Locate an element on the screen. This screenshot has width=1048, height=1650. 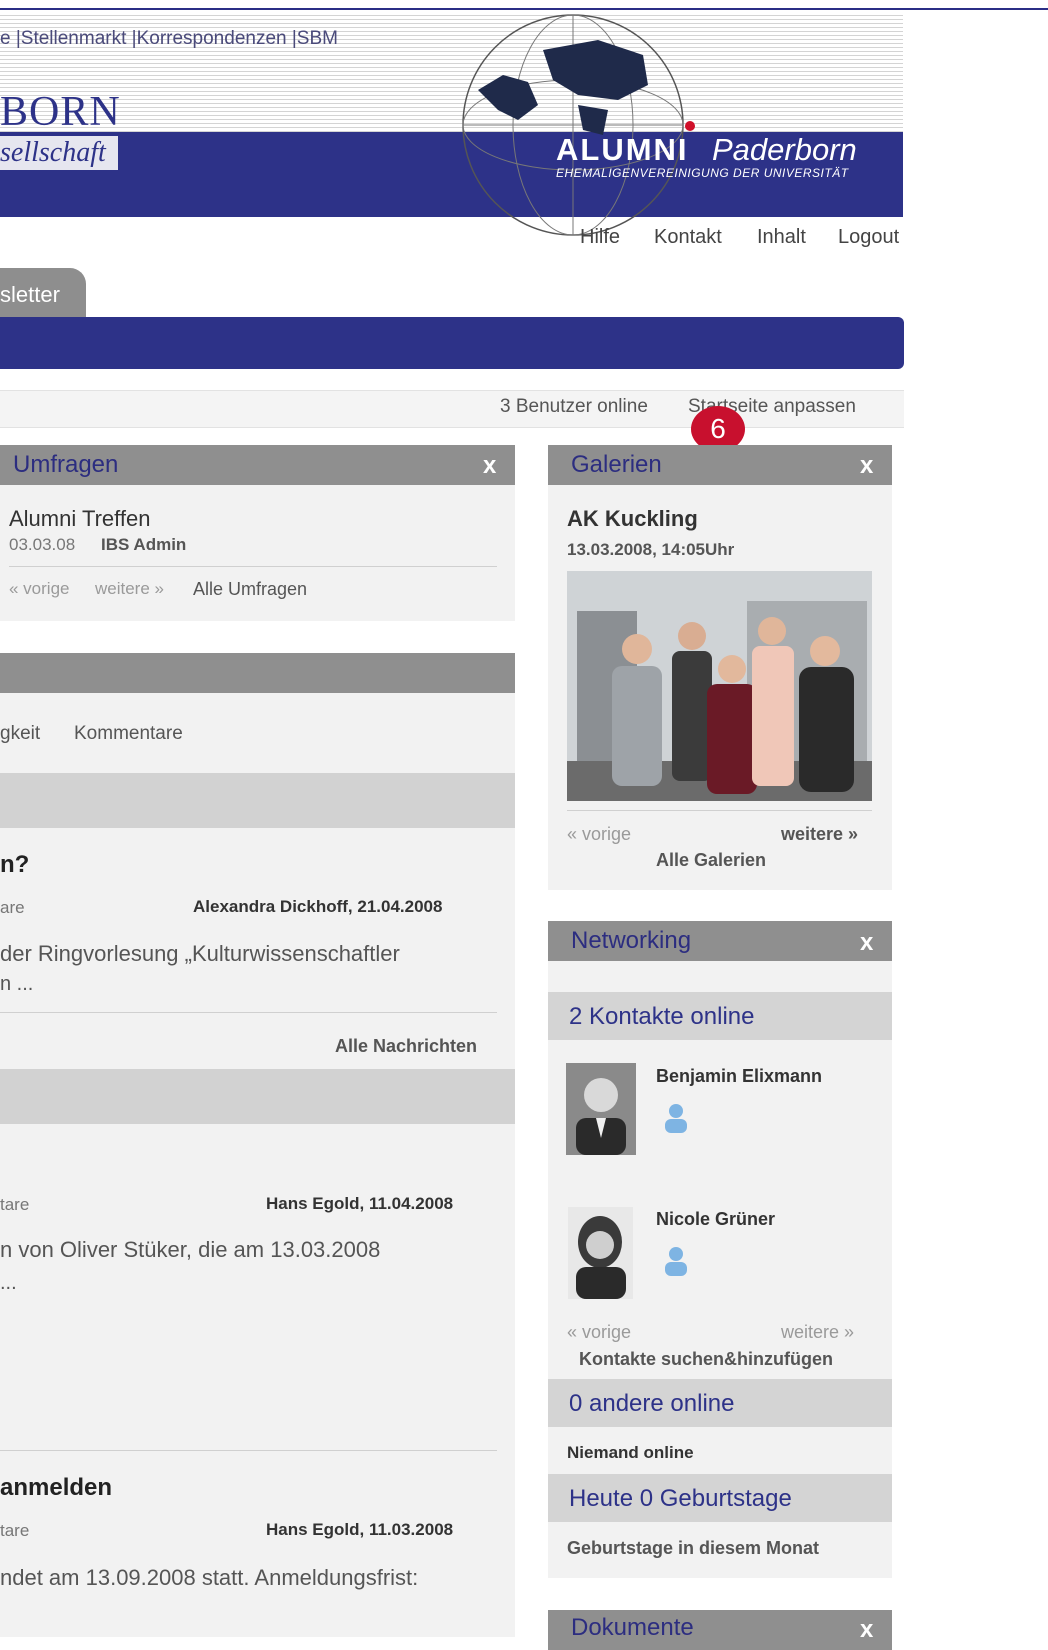
news-divider is located at coordinates (248, 1012).